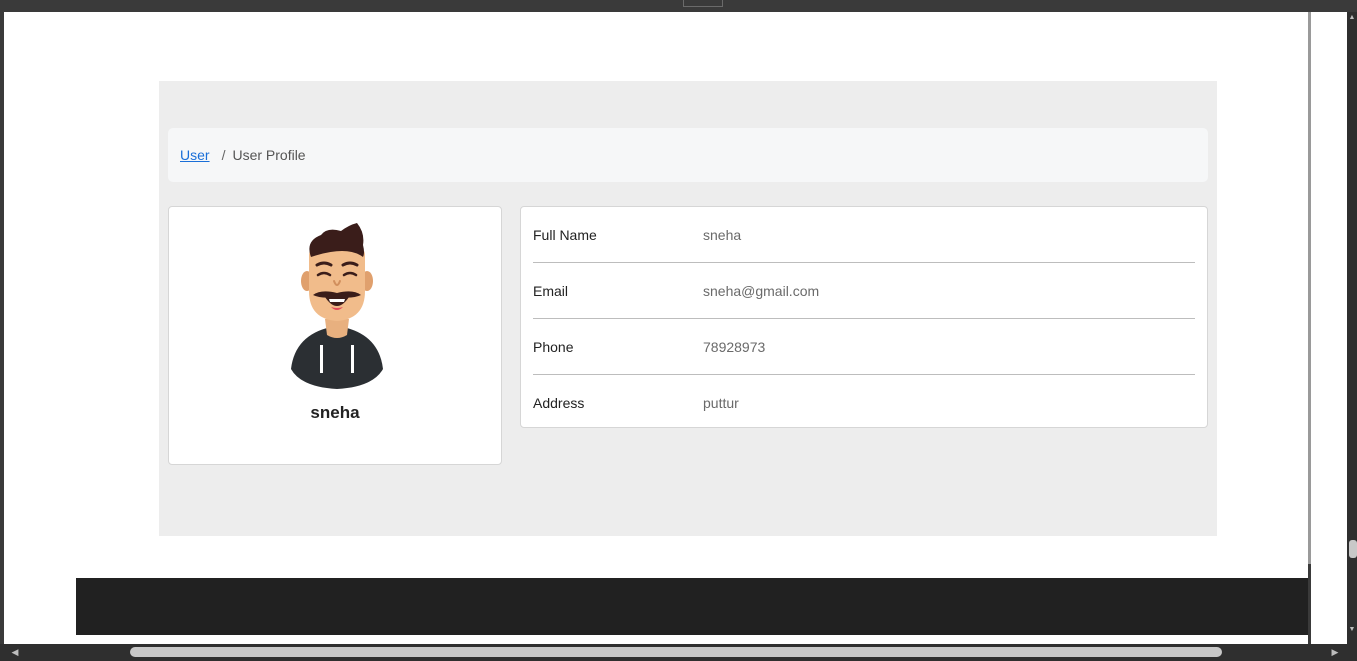  What do you see at coordinates (721, 402) in the screenshot?
I see `detail-value: puttur` at bounding box center [721, 402].